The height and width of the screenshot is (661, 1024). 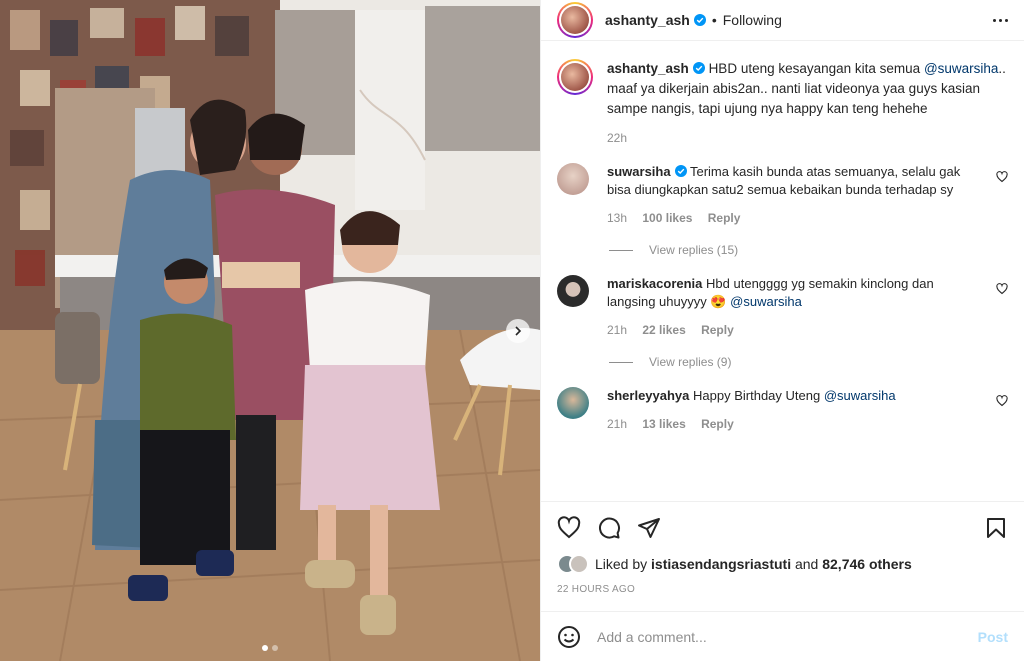 I want to click on next-photo-button, so click(x=518, y=331).